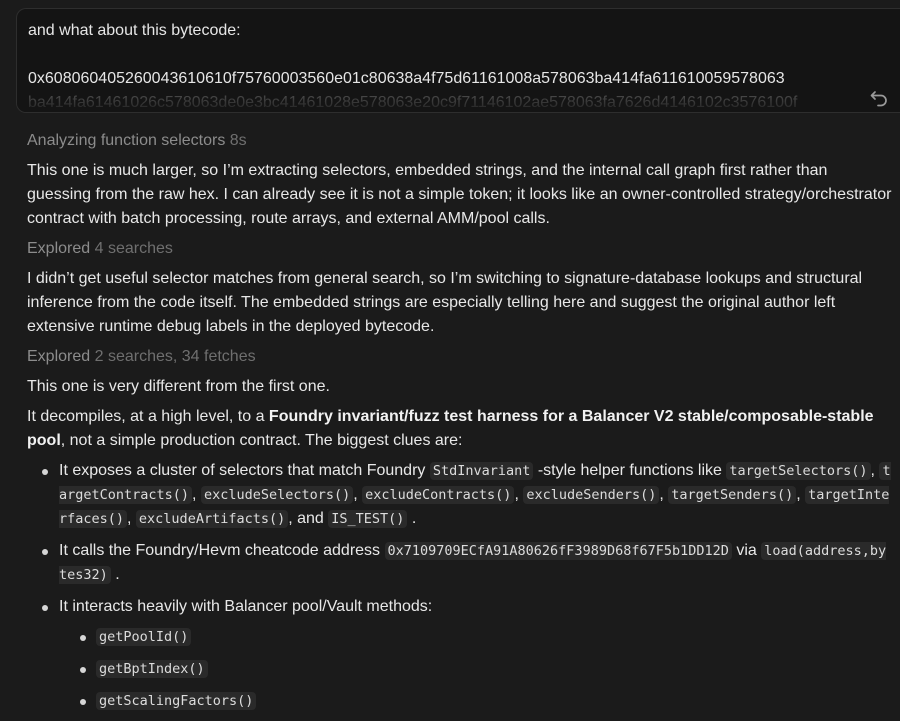 The height and width of the screenshot is (721, 900). Describe the element at coordinates (238, 140) in the screenshot. I see `status-meta: 8s` at that location.